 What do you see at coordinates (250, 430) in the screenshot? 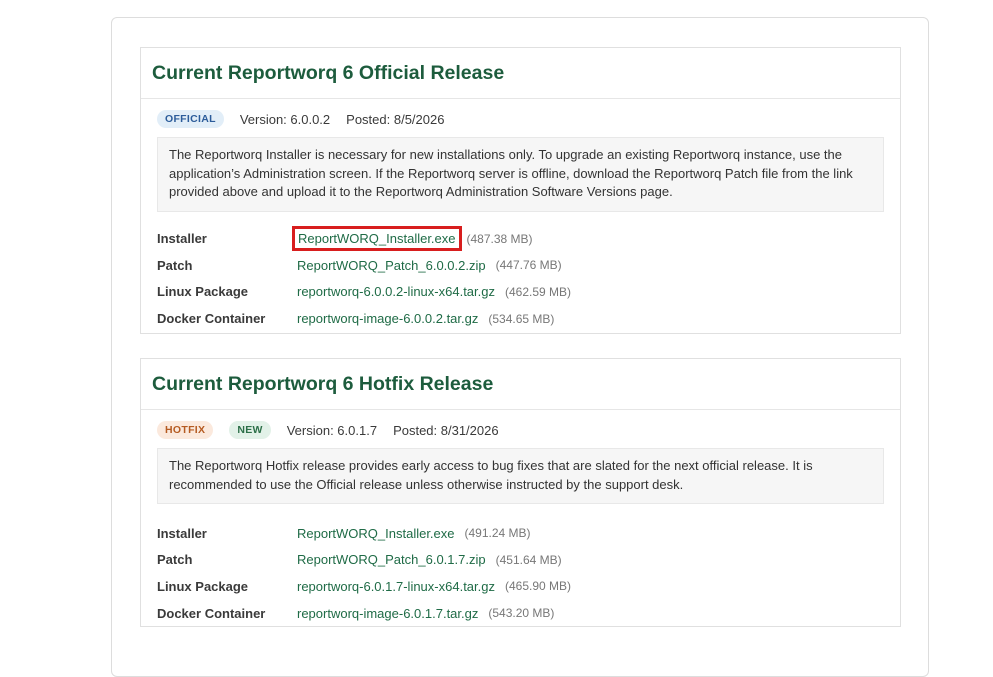
I see `new-badge: NEW` at bounding box center [250, 430].